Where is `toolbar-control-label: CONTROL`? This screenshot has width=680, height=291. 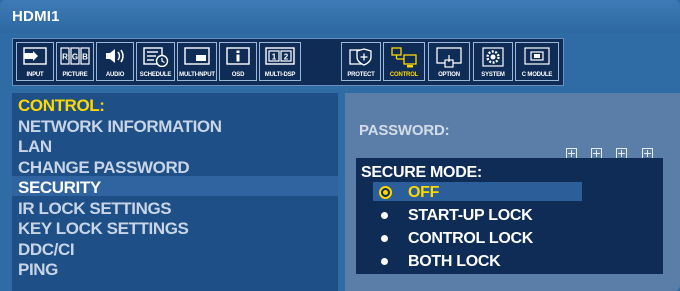
toolbar-control-label: CONTROL is located at coordinates (404, 75).